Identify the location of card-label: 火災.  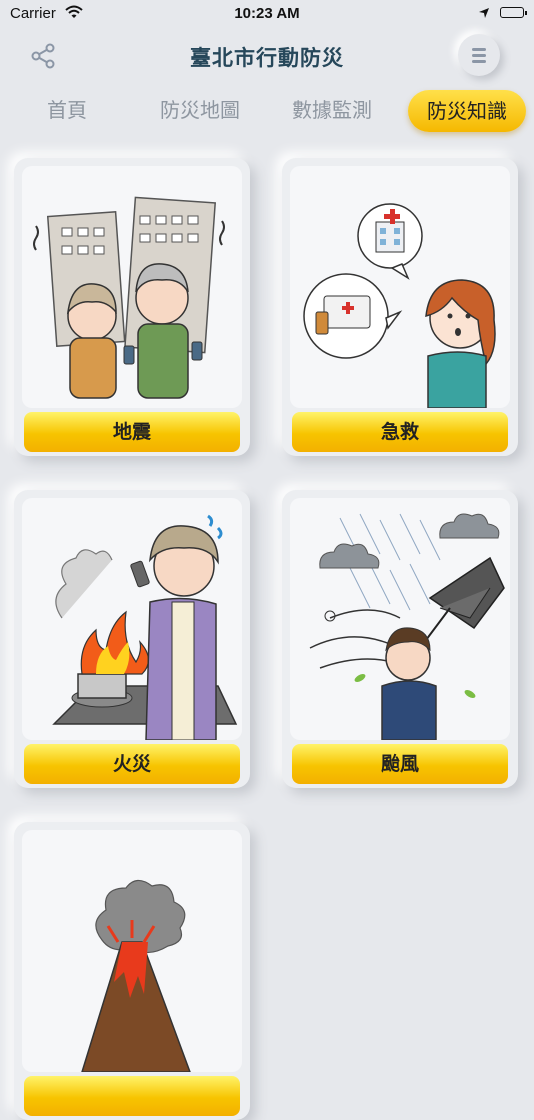
(132, 764).